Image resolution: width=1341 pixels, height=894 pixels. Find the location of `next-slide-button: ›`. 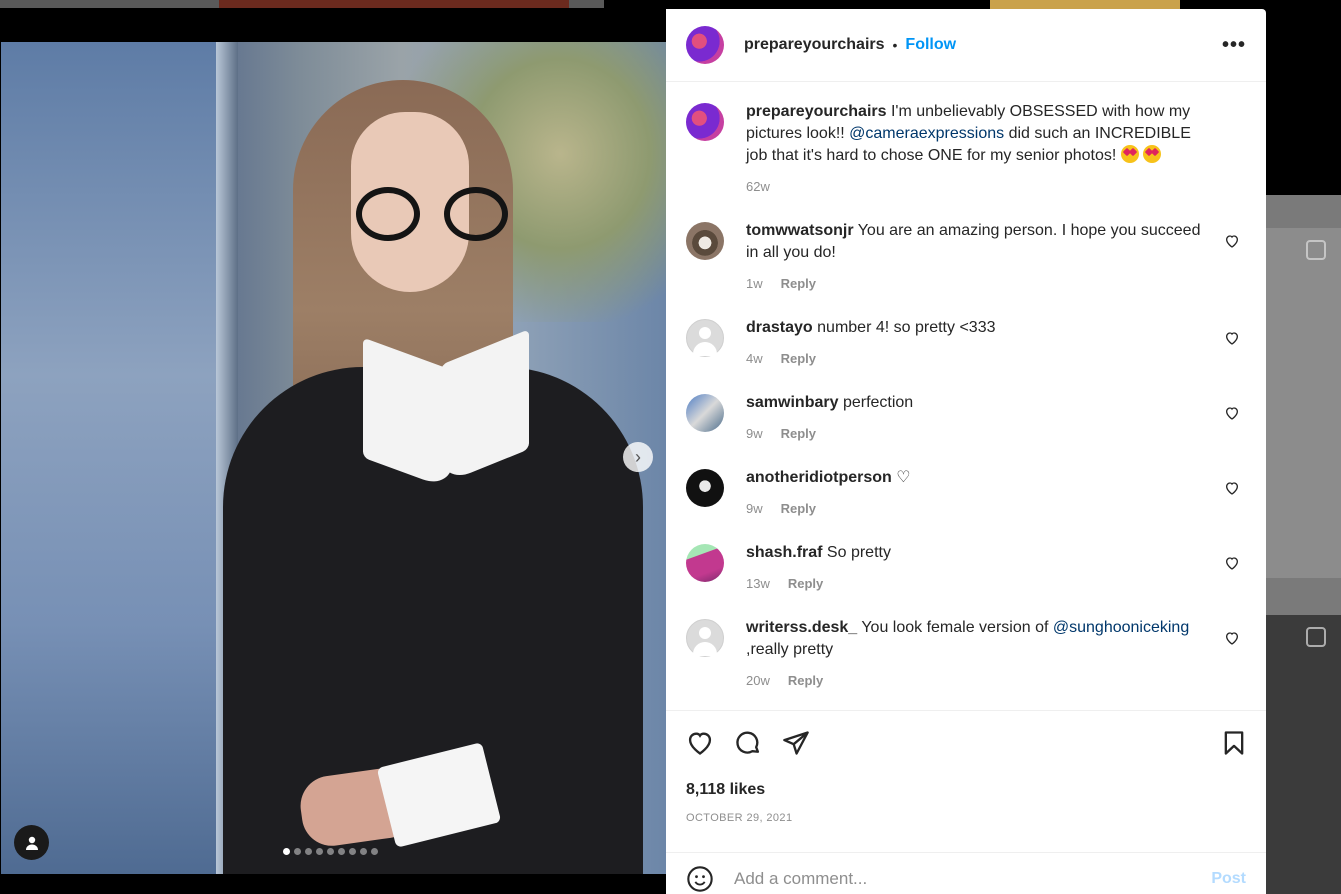

next-slide-button: › is located at coordinates (638, 457).